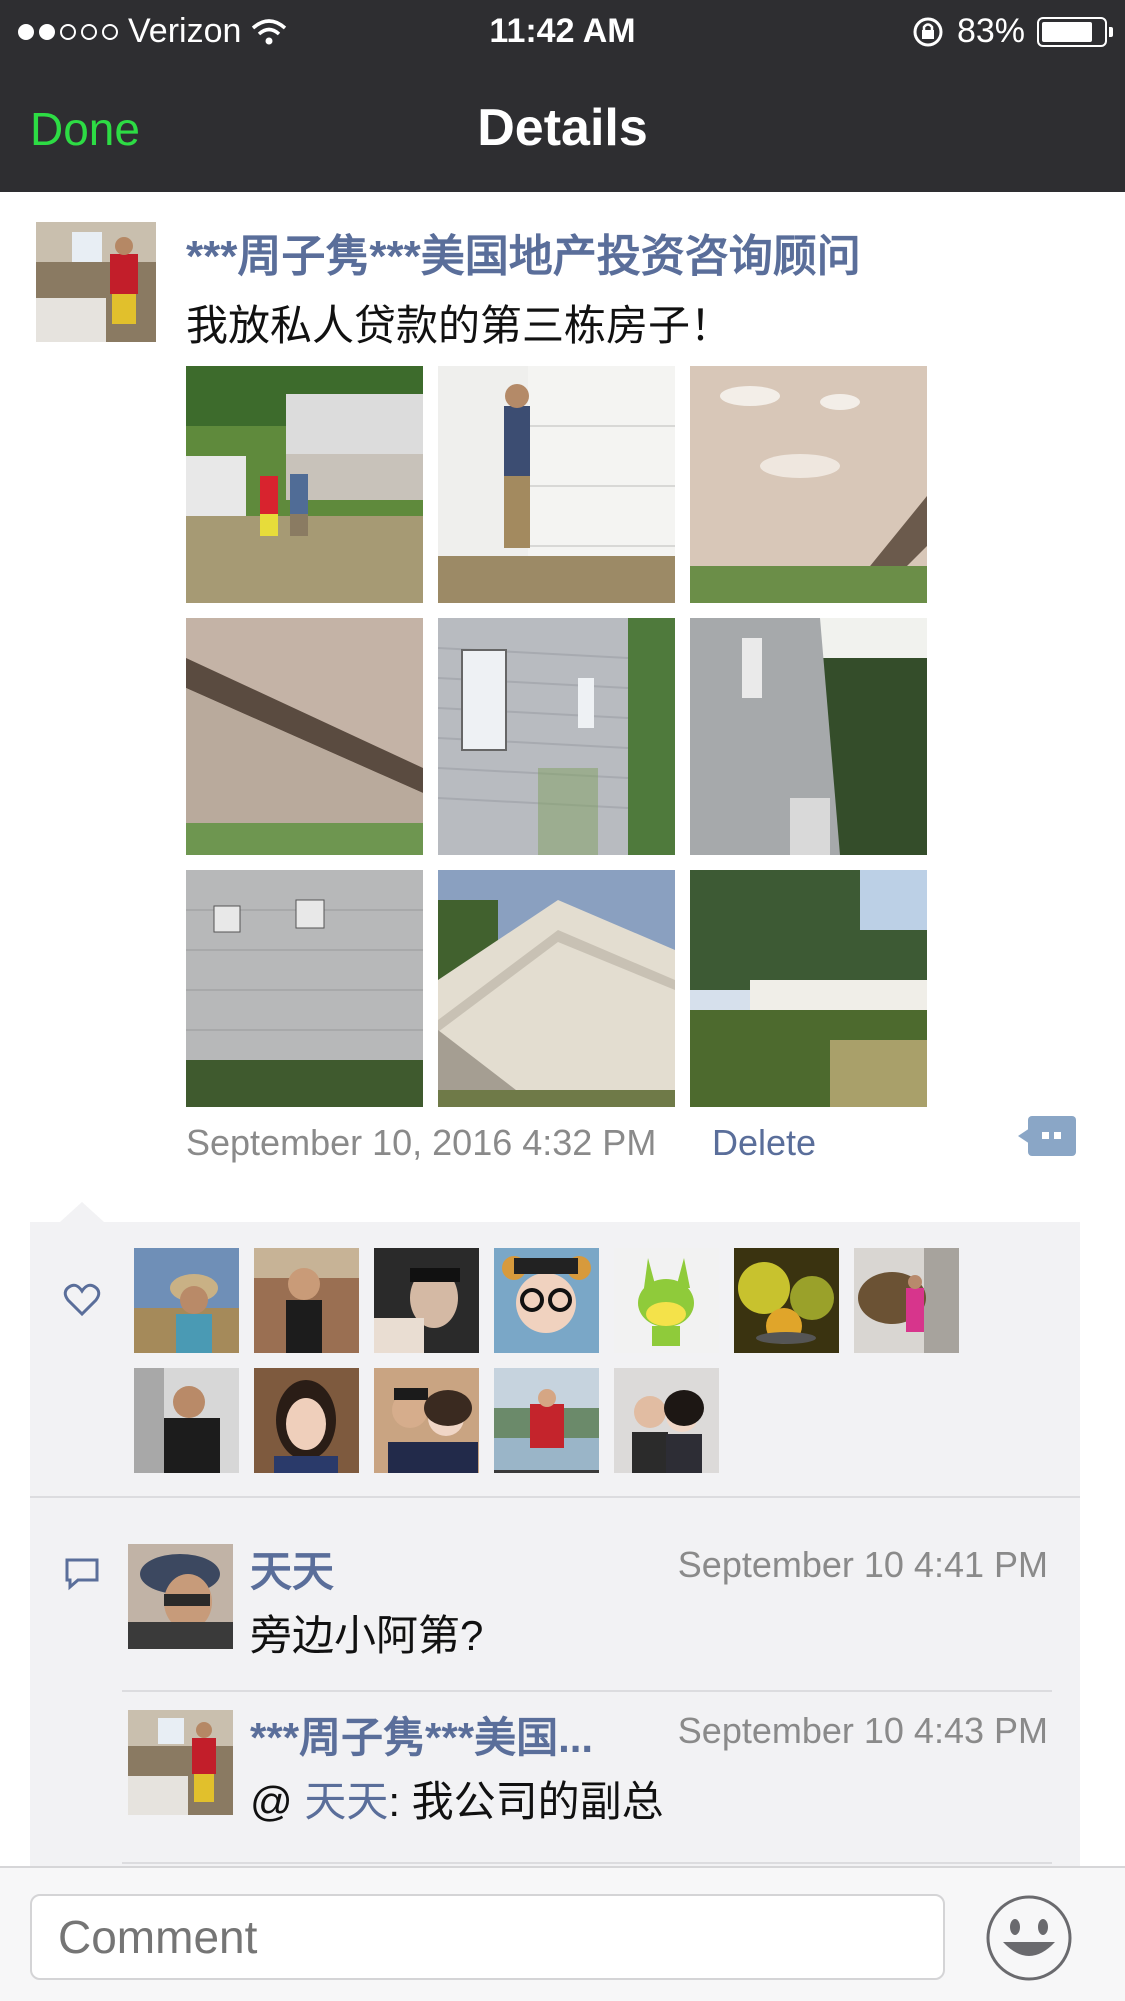 This screenshot has width=1125, height=2001. I want to click on mention-link: 天天, so click(346, 1801).